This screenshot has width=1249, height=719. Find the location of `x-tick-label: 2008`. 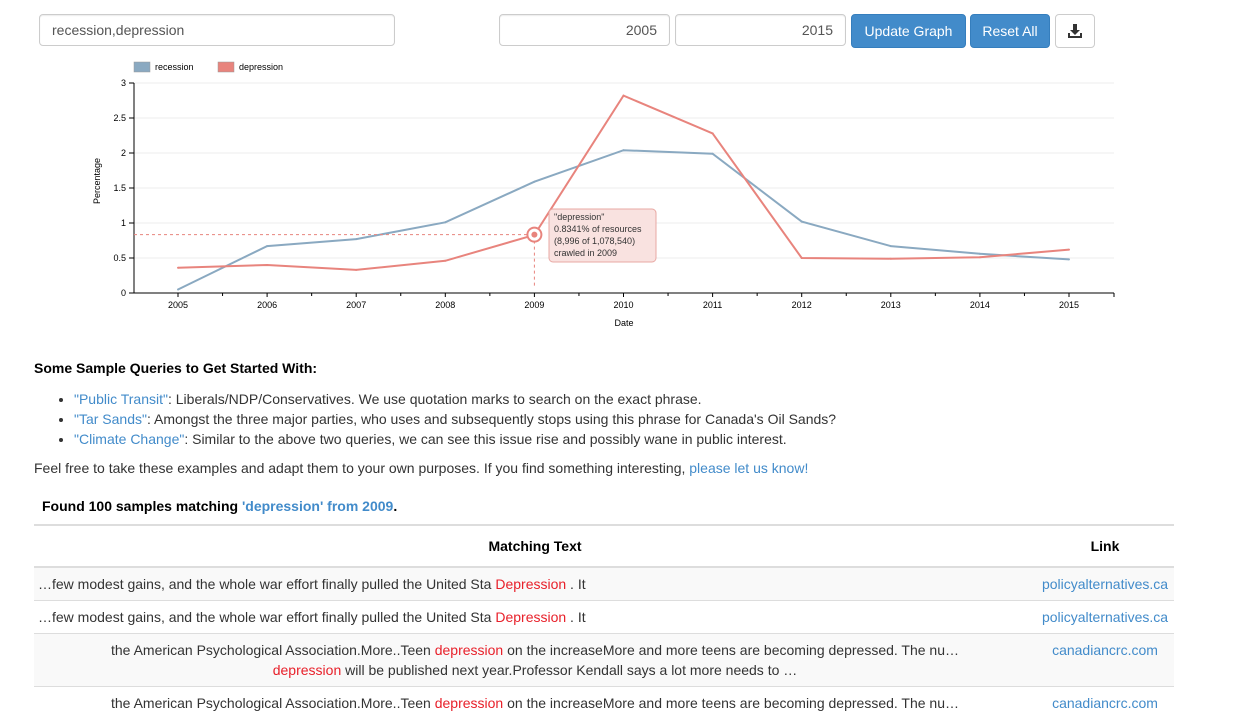

x-tick-label: 2008 is located at coordinates (445, 305).